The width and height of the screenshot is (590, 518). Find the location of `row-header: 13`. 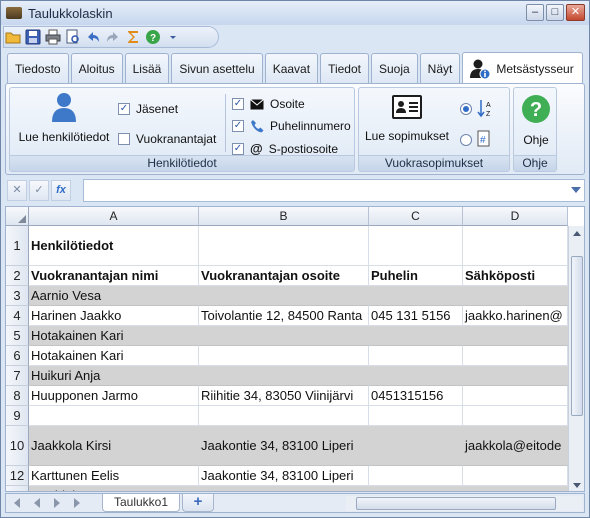

row-header: 13 is located at coordinates (17, 488).